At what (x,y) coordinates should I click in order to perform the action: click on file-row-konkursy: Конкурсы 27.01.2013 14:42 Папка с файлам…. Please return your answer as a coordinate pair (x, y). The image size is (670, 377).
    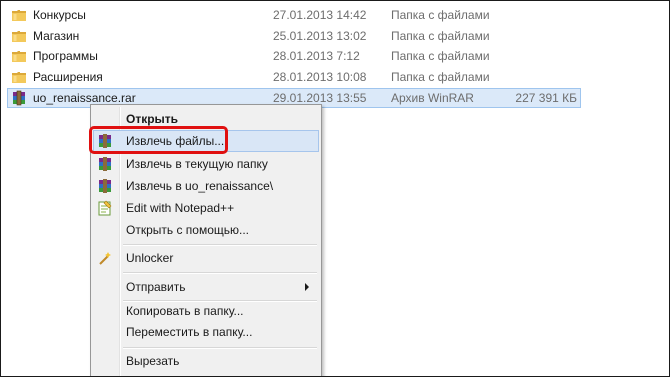
    Looking at the image, I should click on (294, 15).